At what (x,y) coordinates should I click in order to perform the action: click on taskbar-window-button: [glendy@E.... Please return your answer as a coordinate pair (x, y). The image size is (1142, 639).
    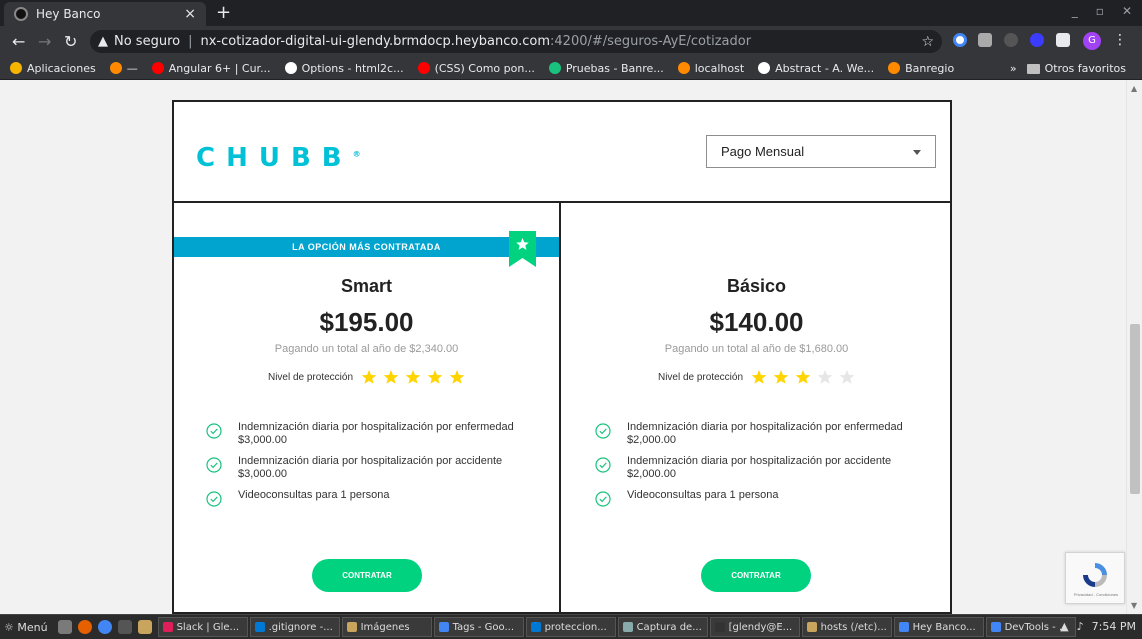
    Looking at the image, I should click on (754, 627).